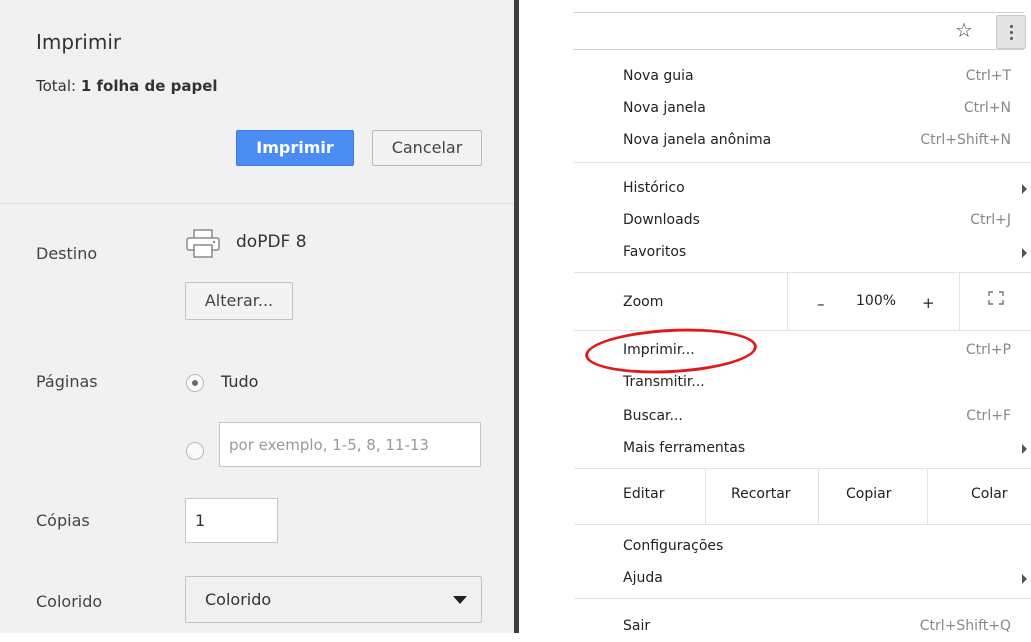 This screenshot has width=1031, height=642. Describe the element at coordinates (988, 416) in the screenshot. I see `menu-item-shortcut: Ctrl+F` at that location.